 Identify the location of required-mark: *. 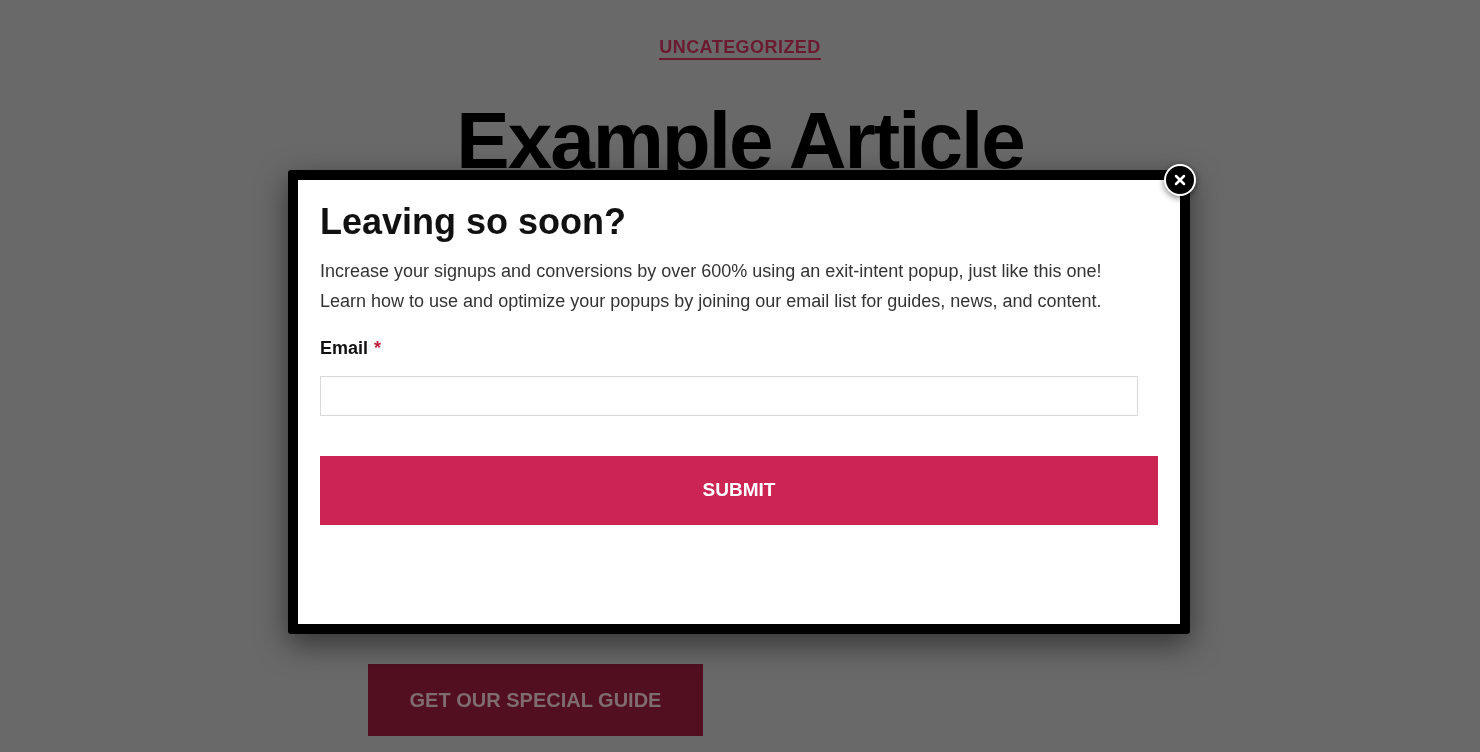
(378, 348).